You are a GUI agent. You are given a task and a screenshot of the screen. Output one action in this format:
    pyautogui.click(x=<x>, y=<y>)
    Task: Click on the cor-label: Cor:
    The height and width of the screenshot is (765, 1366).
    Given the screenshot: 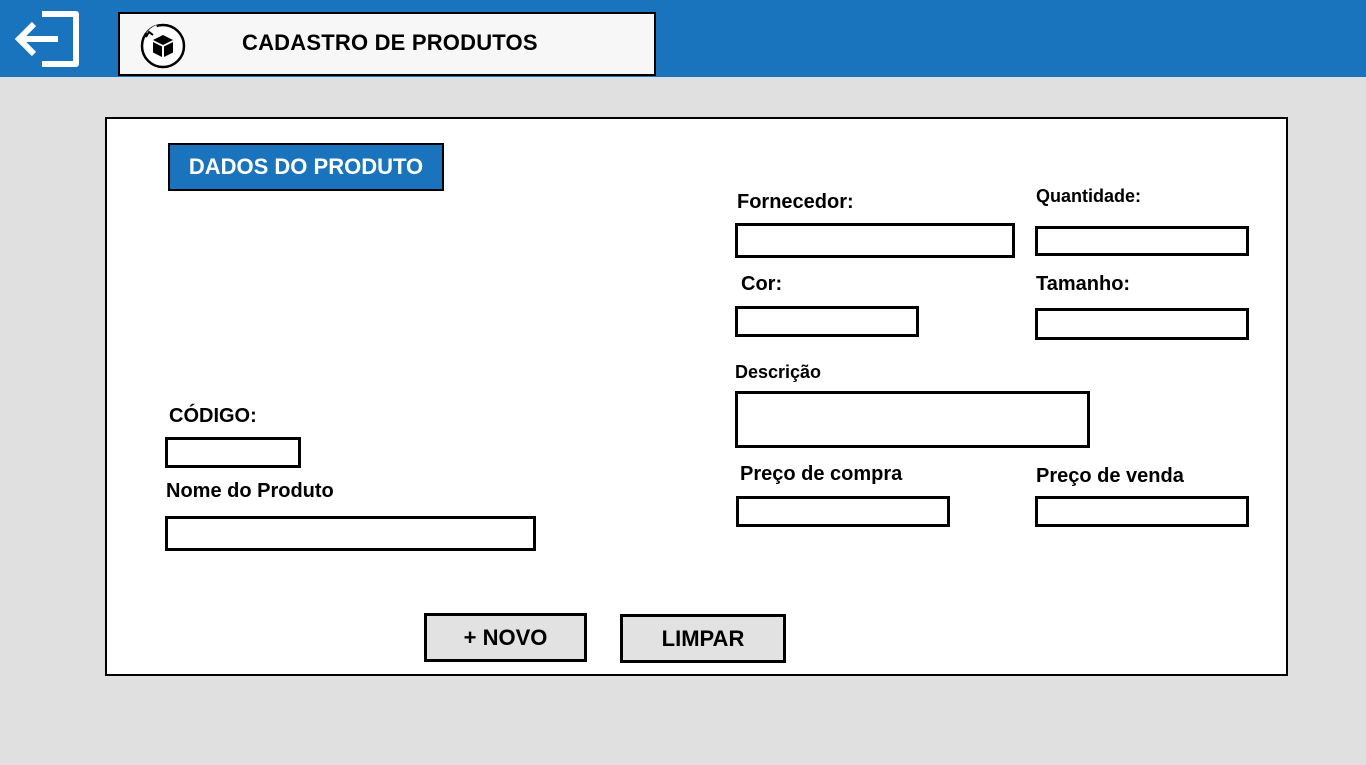 What is the action you would take?
    pyautogui.click(x=762, y=284)
    